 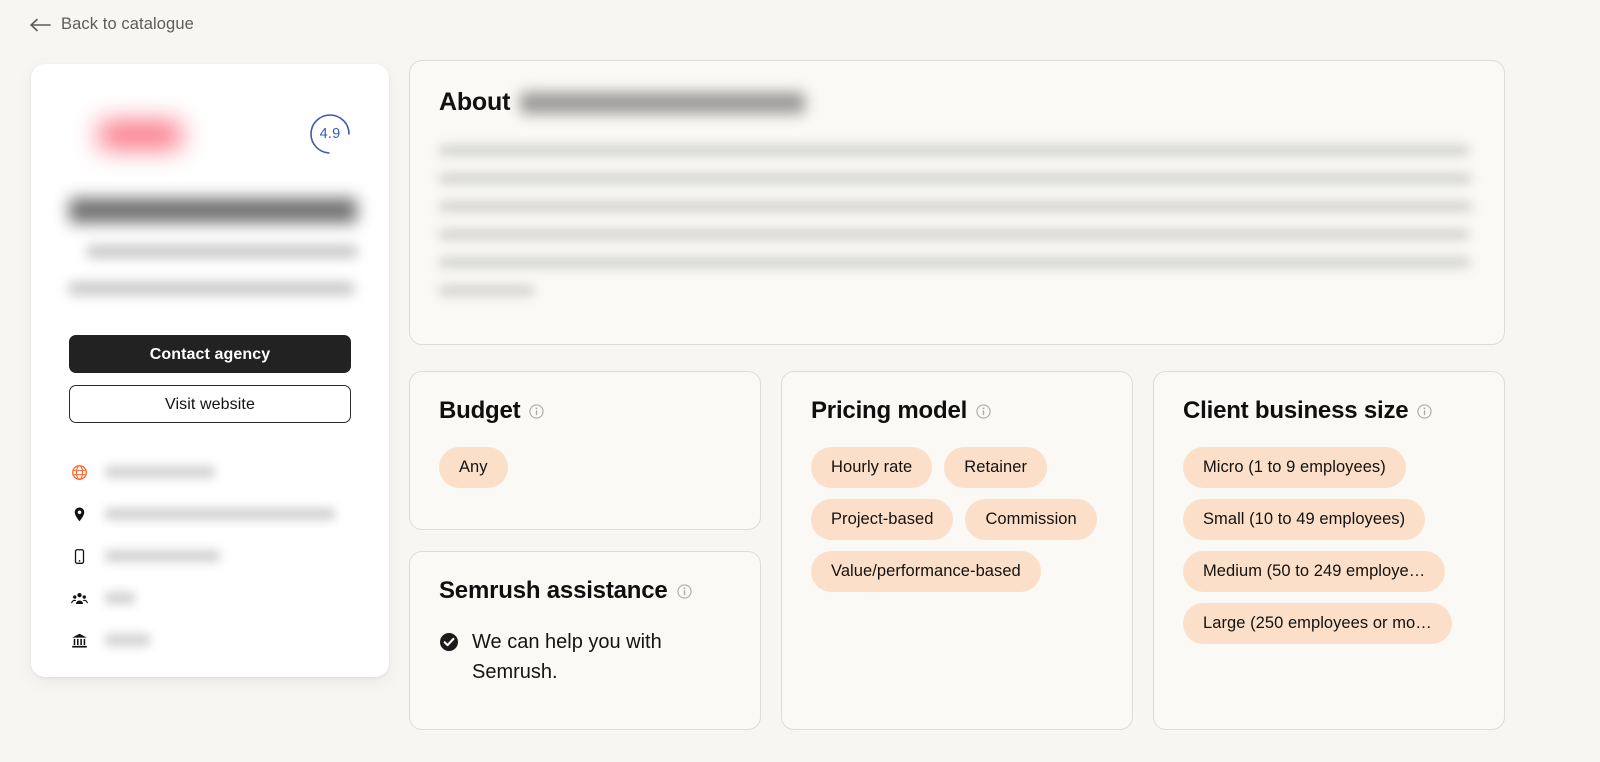 I want to click on detail-row-phone, so click(x=210, y=556).